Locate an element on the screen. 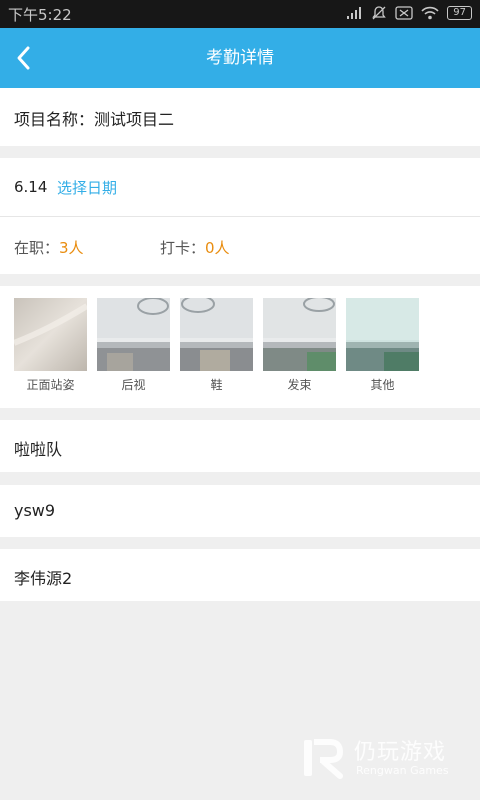 This screenshot has height=800, width=480. sim-icon is located at coordinates (404, 13).